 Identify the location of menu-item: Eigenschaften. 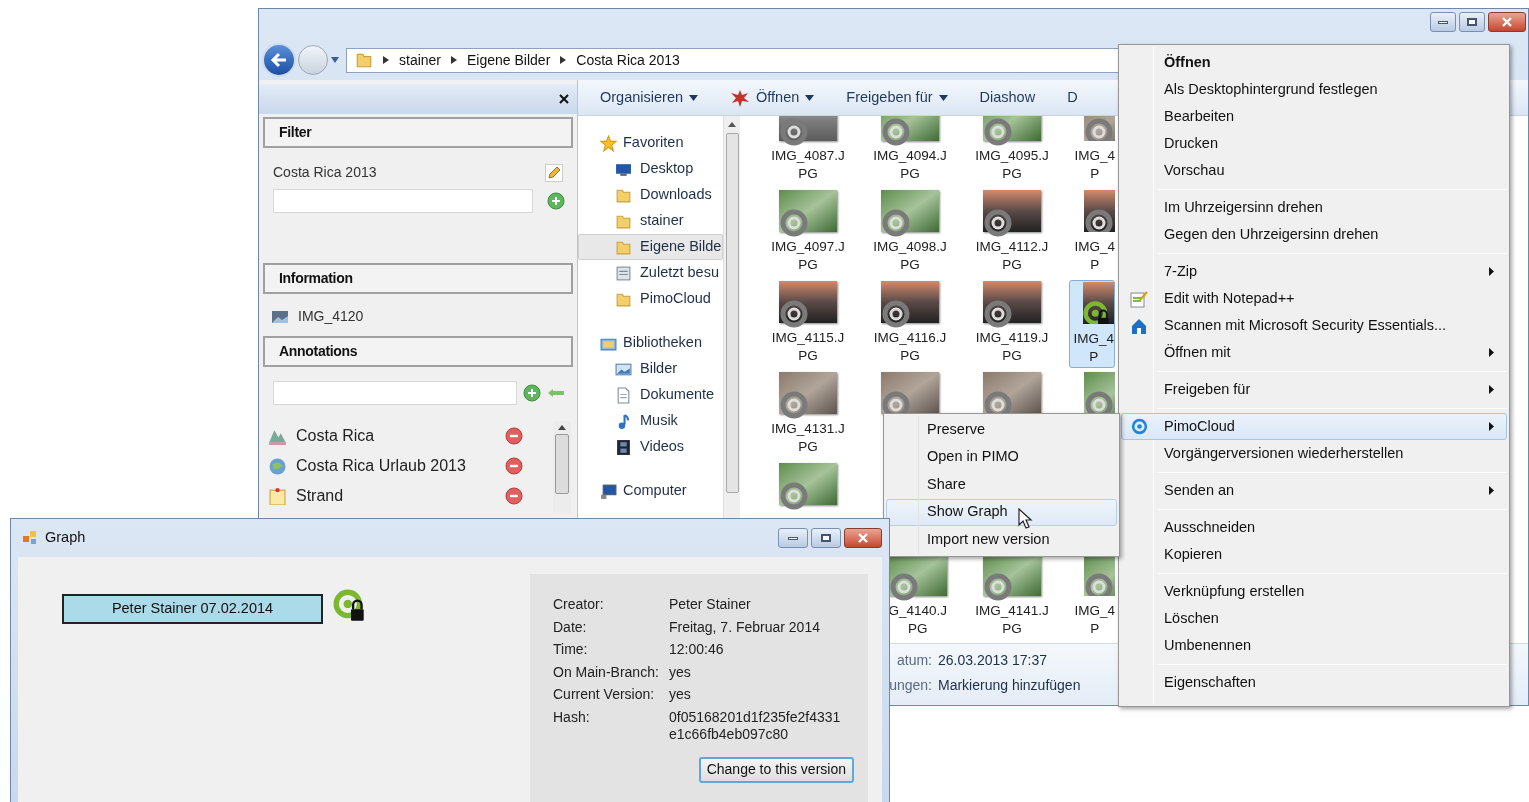
(1314, 682).